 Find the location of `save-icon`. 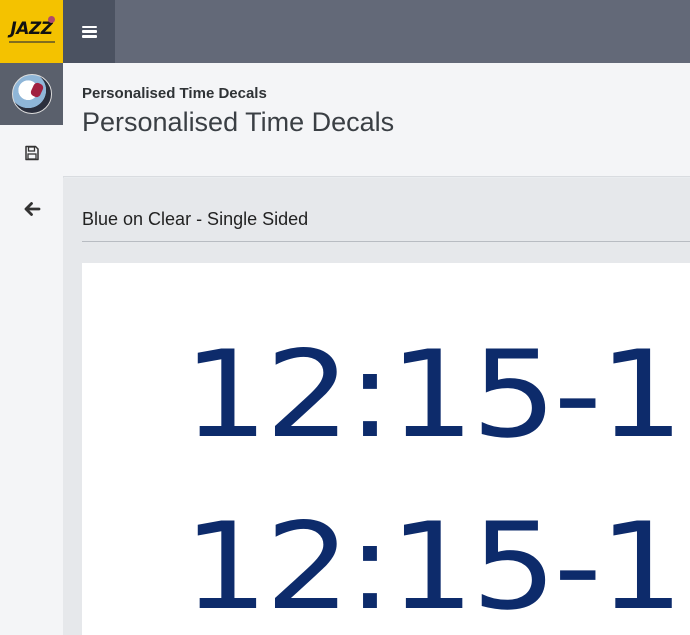

save-icon is located at coordinates (31, 153).